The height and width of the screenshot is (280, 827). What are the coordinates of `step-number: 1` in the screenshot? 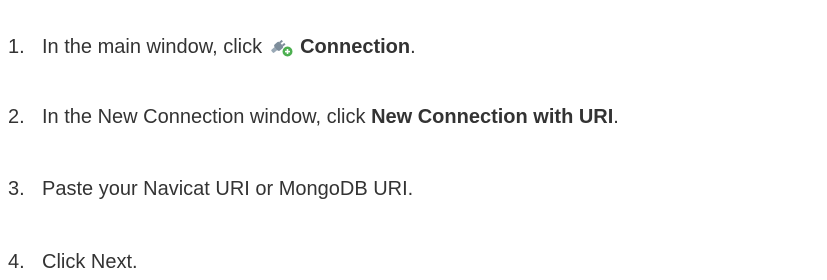 It's located at (17, 47).